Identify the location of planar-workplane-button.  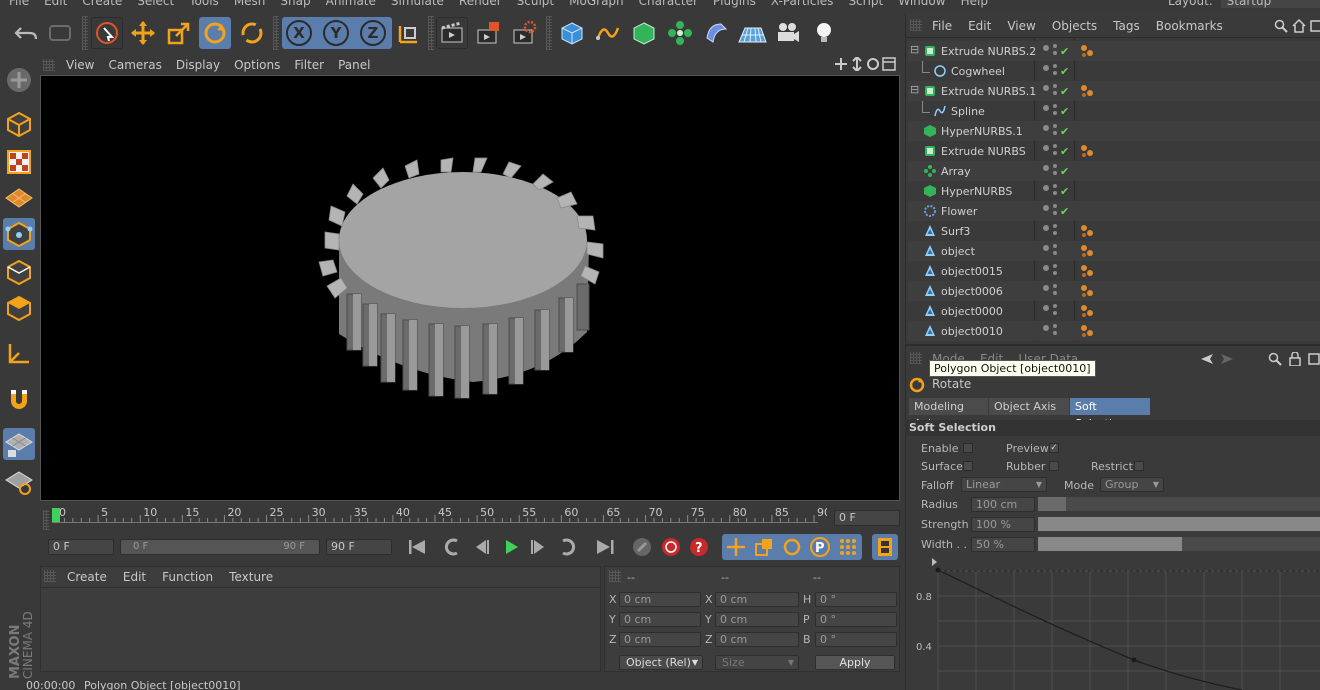
(19, 482).